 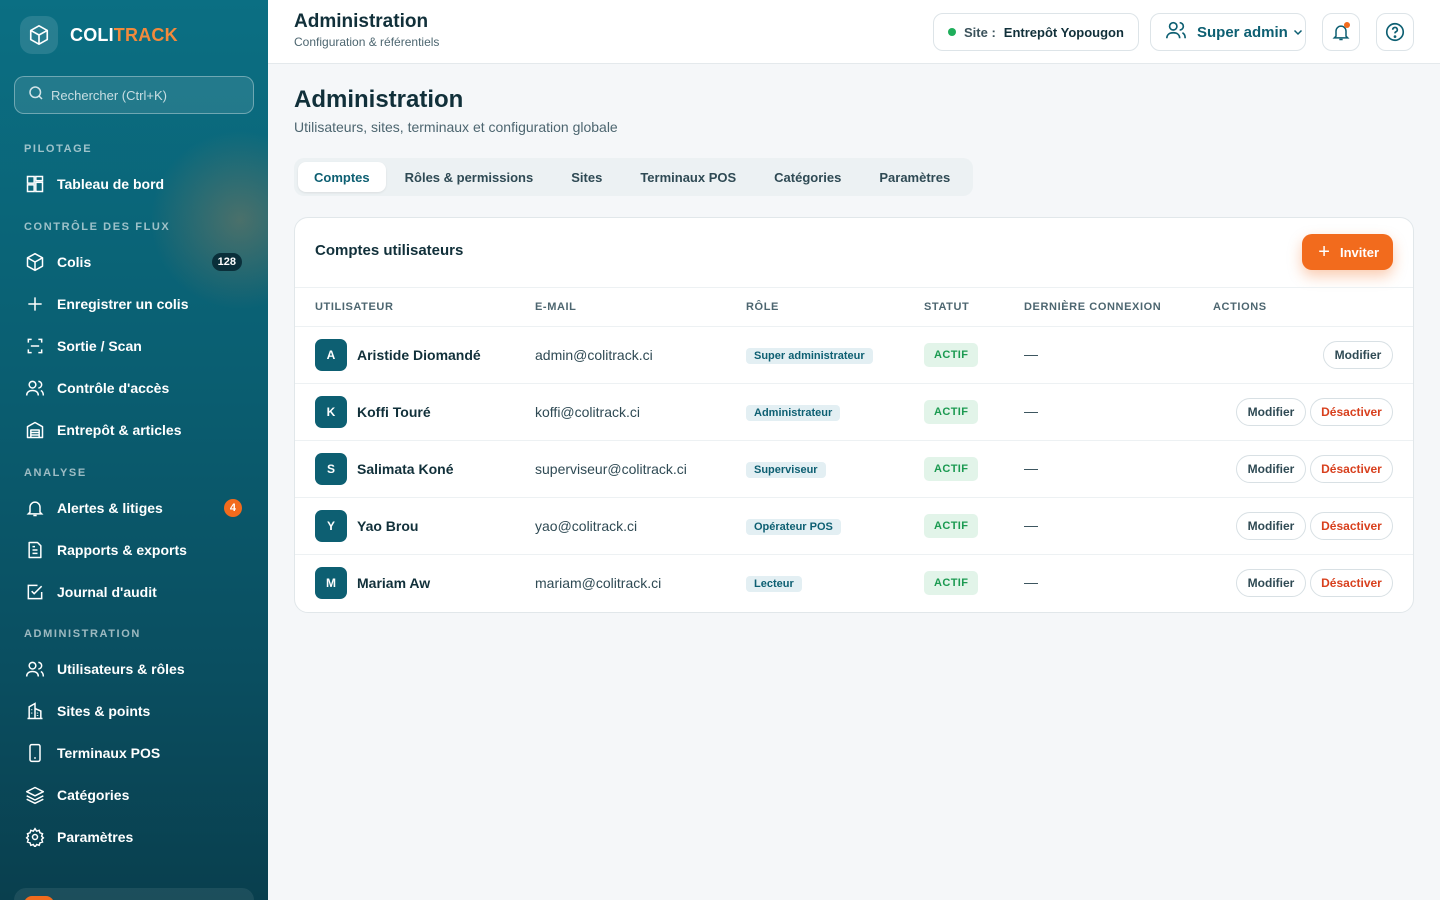 I want to click on email-cell: admin@colitrack.ci, so click(x=594, y=355).